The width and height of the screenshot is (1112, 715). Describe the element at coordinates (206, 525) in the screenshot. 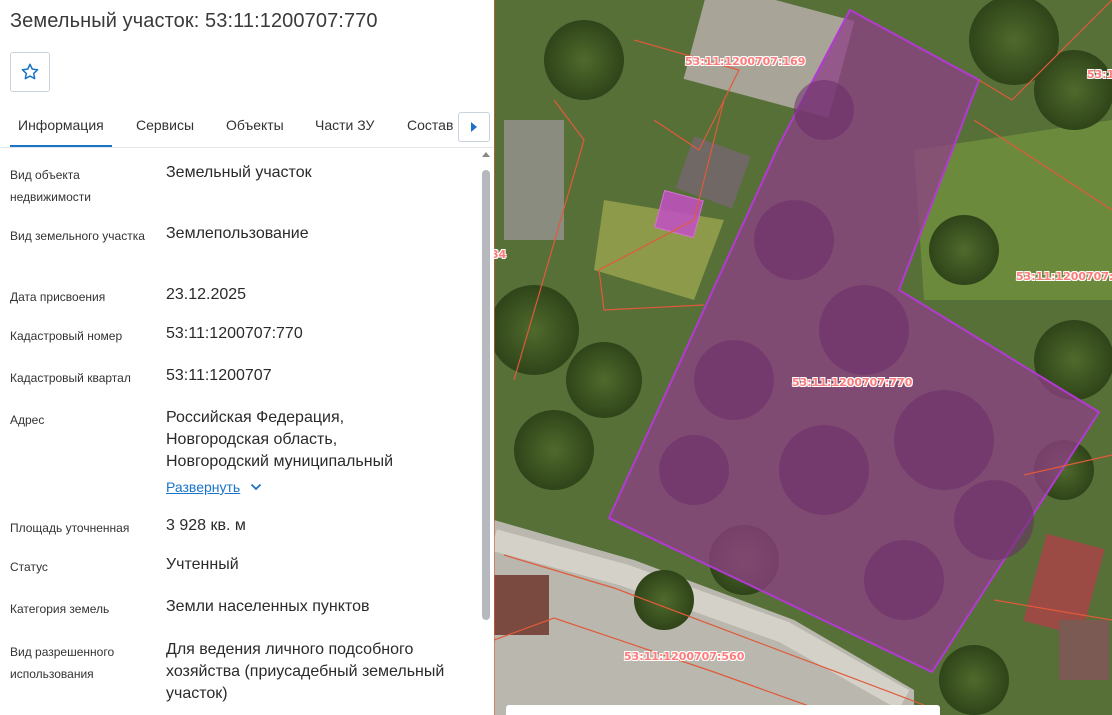

I see `info-value: 3 928 кв. м` at that location.